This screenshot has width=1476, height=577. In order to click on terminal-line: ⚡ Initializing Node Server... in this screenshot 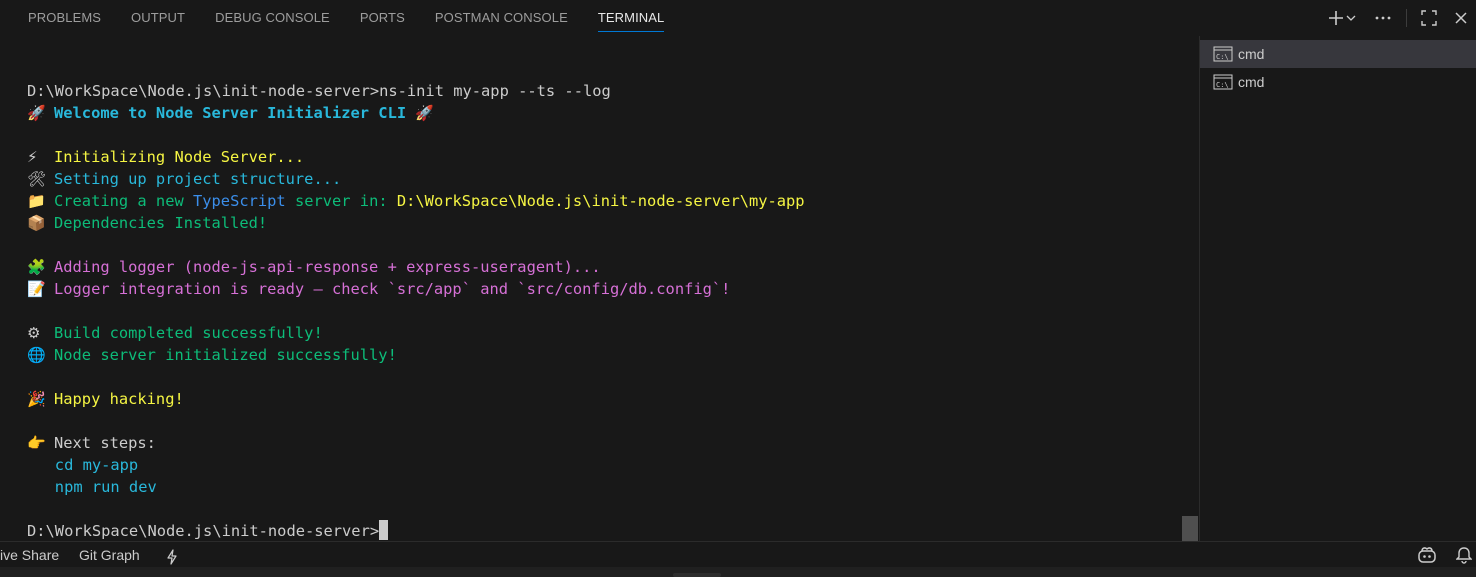, I will do `click(416, 157)`.